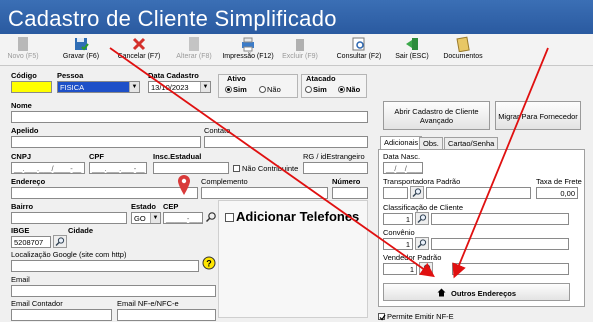  Describe the element at coordinates (173, 75) in the screenshot. I see `data-cadastro-label: Data Cadastro` at that location.